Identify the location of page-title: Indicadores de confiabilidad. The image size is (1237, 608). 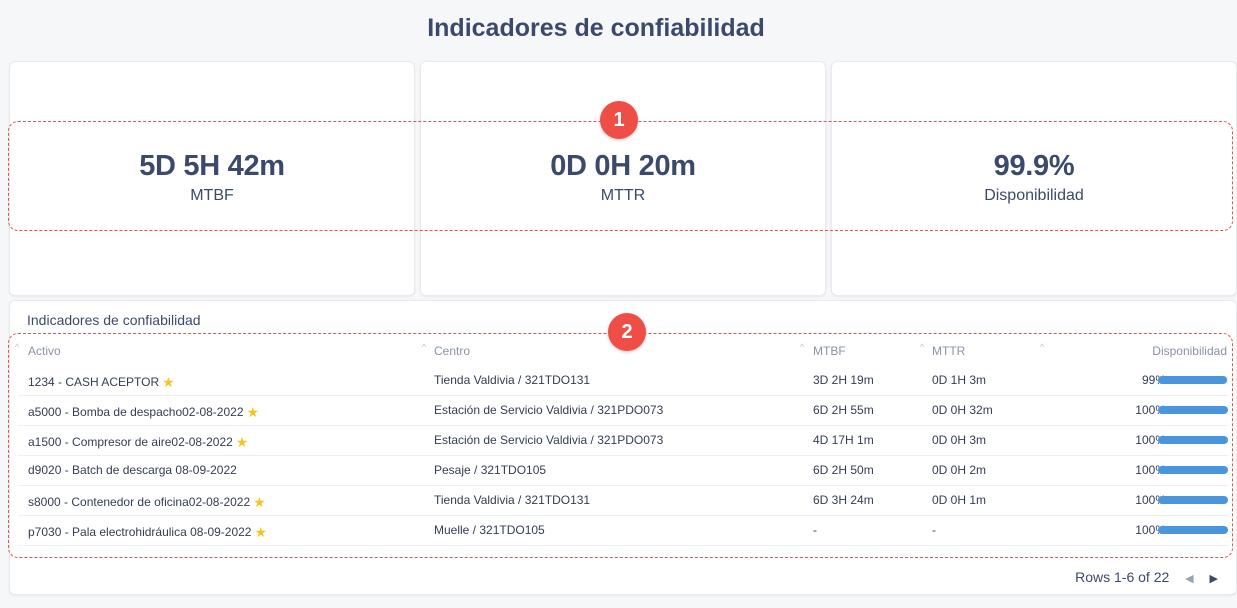
(596, 28).